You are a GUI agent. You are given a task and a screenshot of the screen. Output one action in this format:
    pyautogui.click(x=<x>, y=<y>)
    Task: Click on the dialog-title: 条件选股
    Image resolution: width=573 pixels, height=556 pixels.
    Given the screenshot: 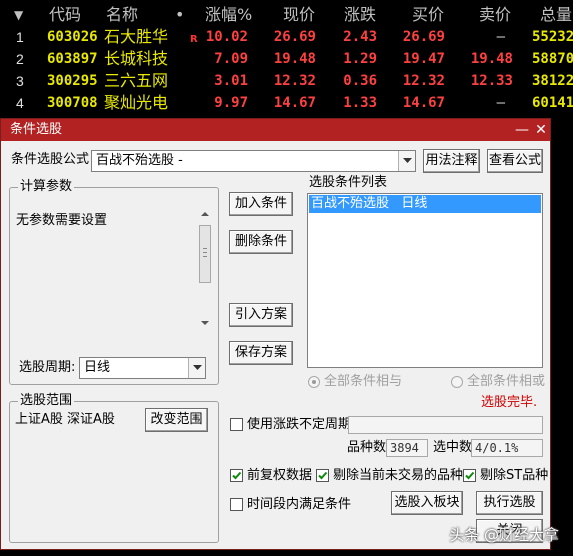 What is the action you would take?
    pyautogui.click(x=36, y=129)
    